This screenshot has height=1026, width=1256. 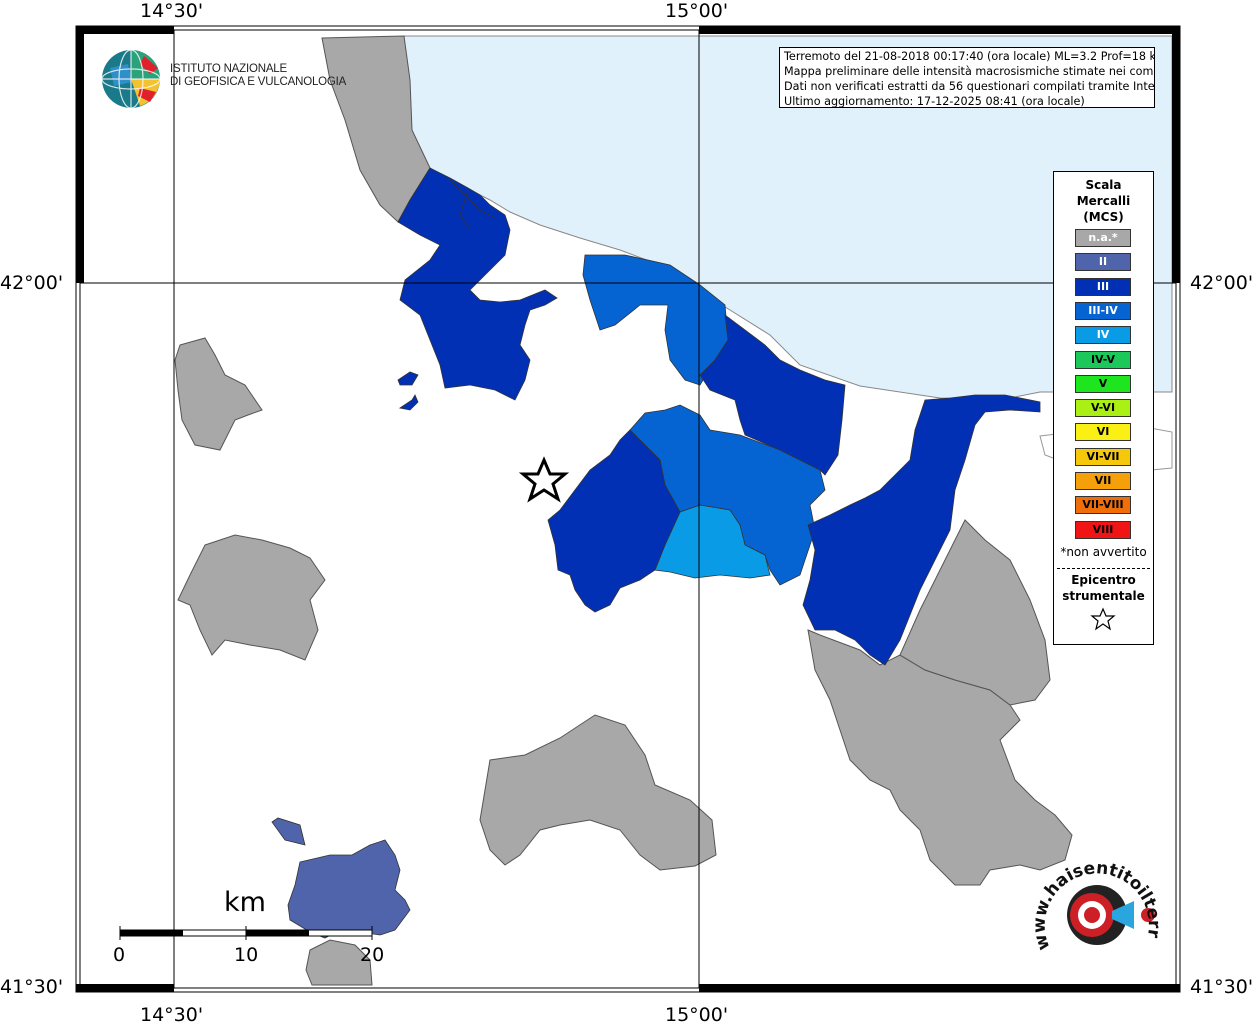 I want to click on legend-item-12: VIII, so click(x=1103, y=529).